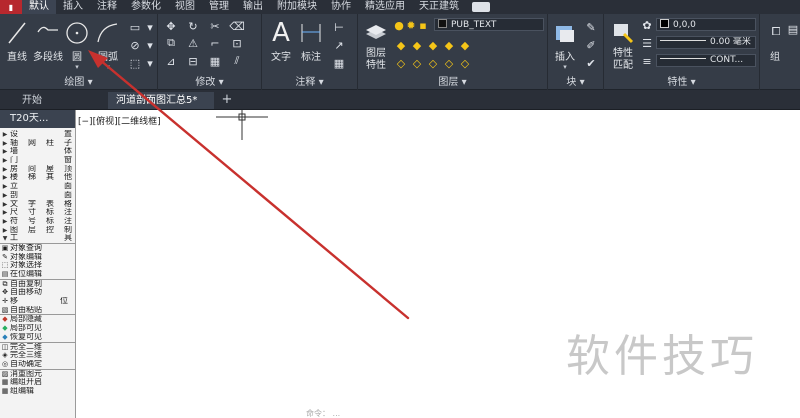 This screenshot has height=418, width=800. I want to click on tool-restore-visible: ◆ 恢复可见, so click(38, 337).